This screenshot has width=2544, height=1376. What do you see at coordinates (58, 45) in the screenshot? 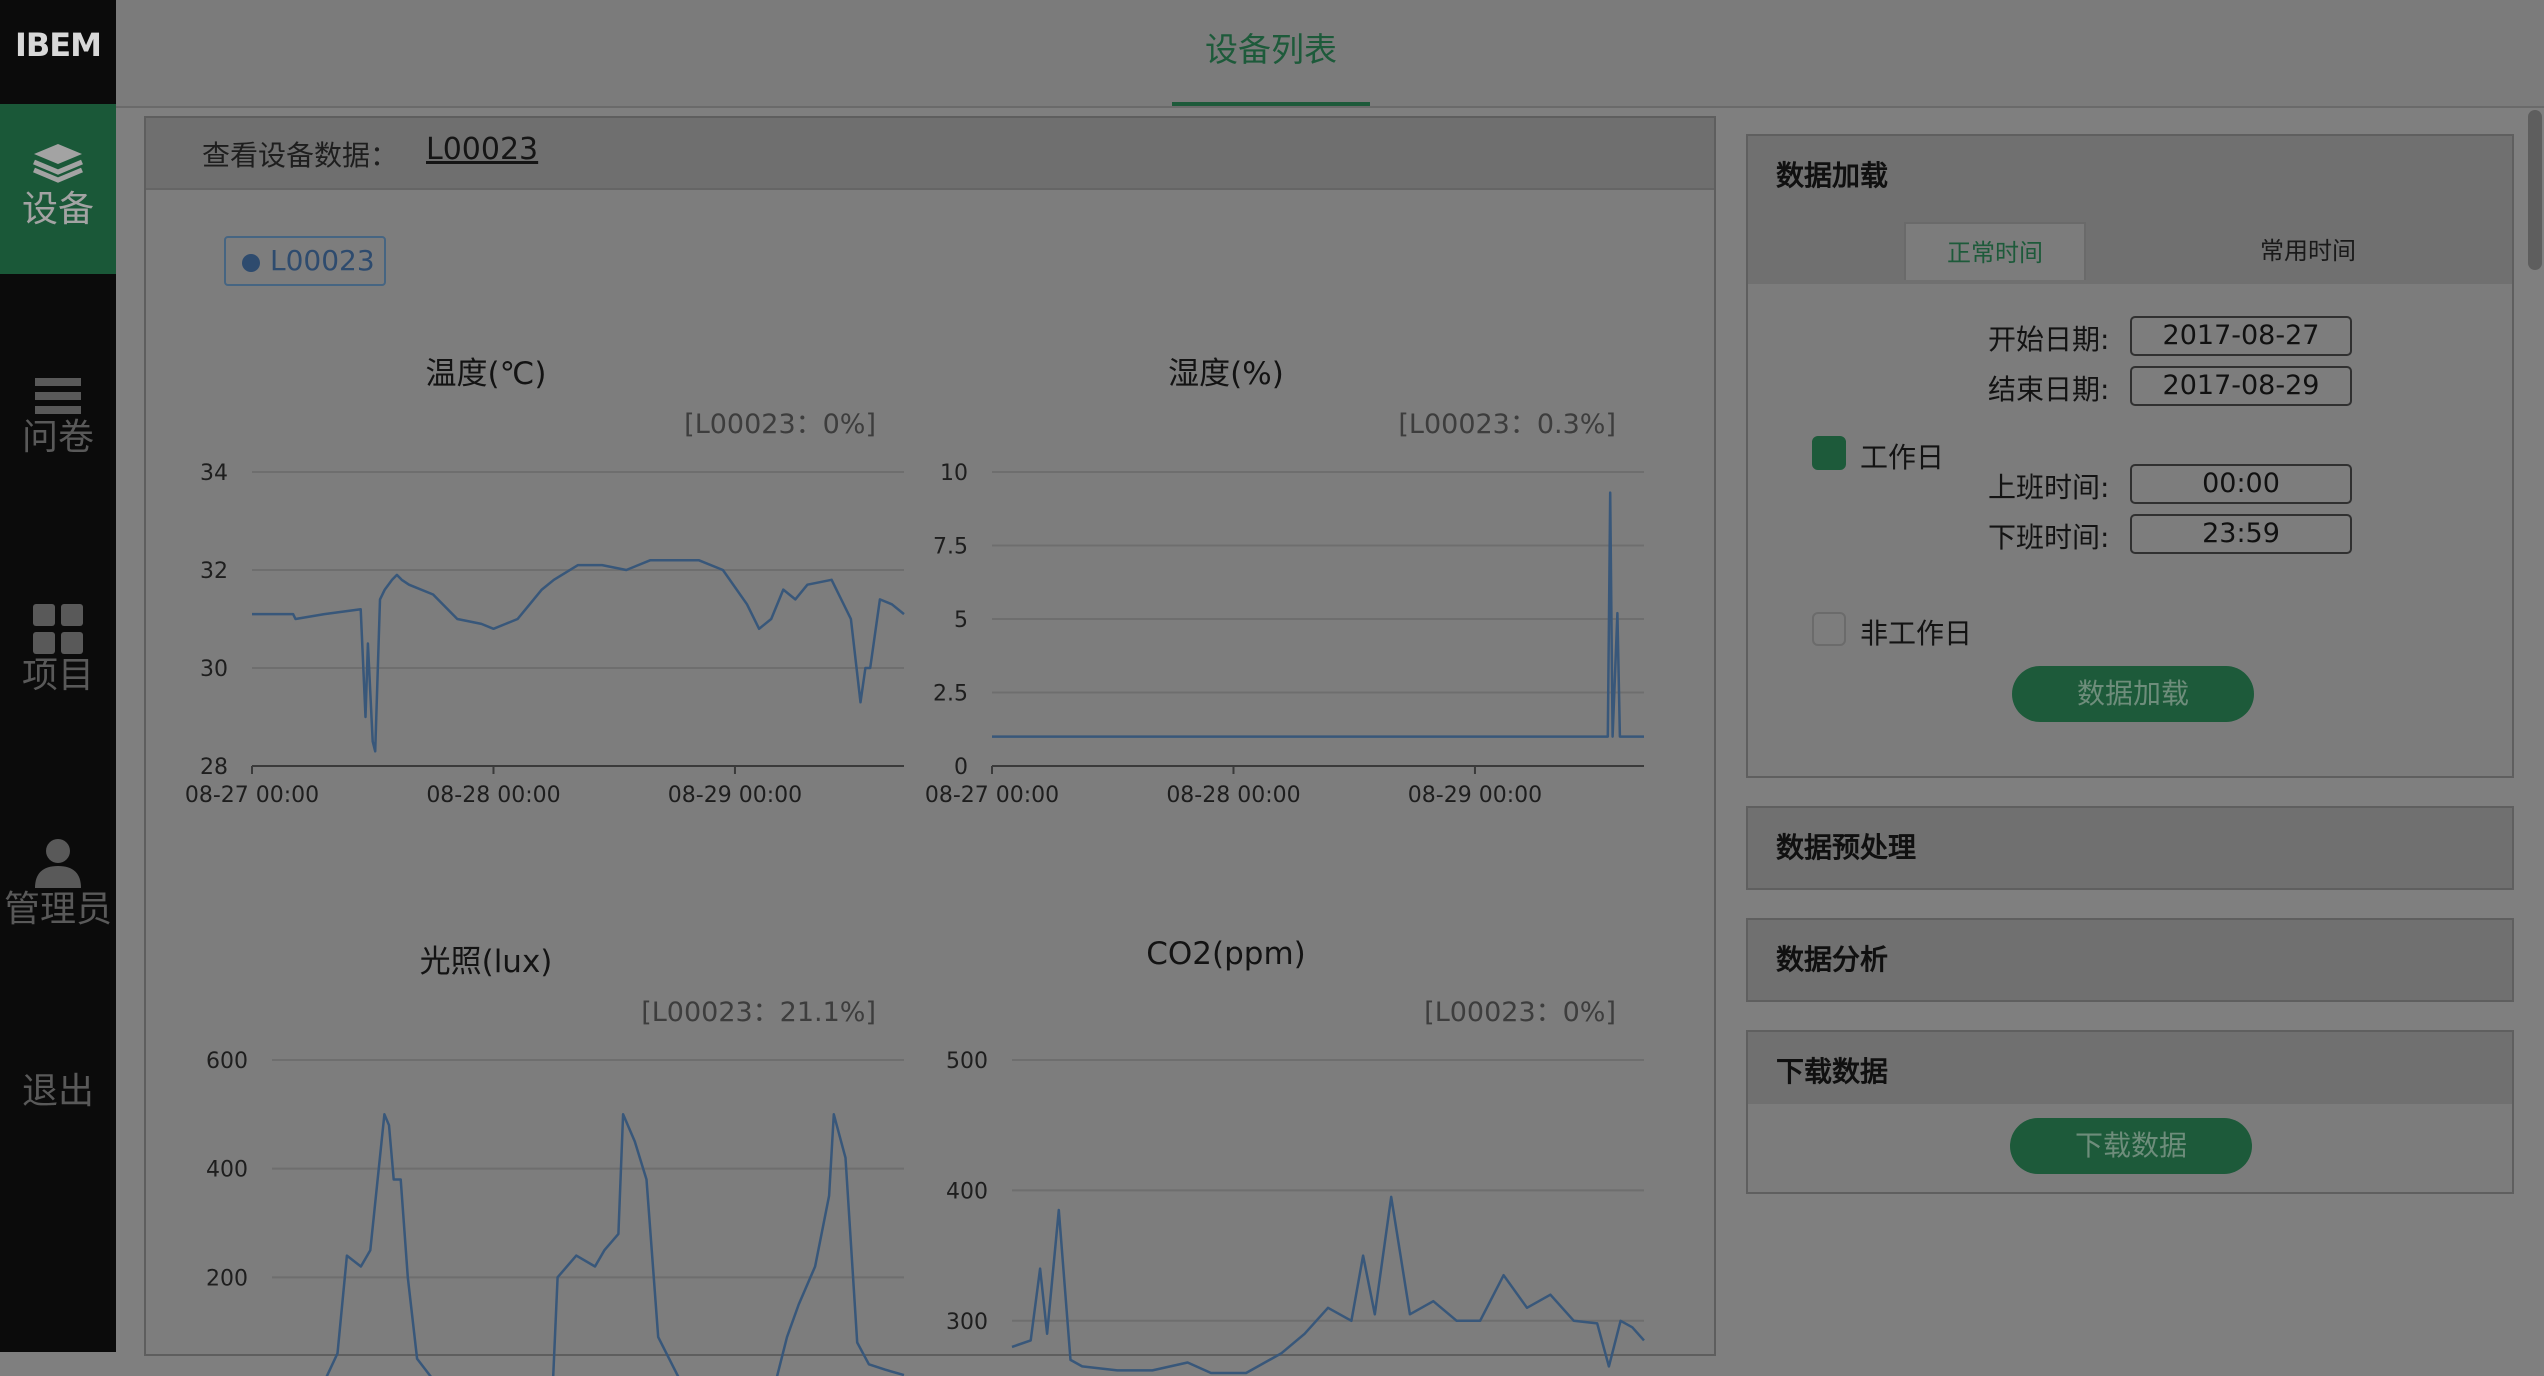
I see `brand-logo: IBEM` at bounding box center [58, 45].